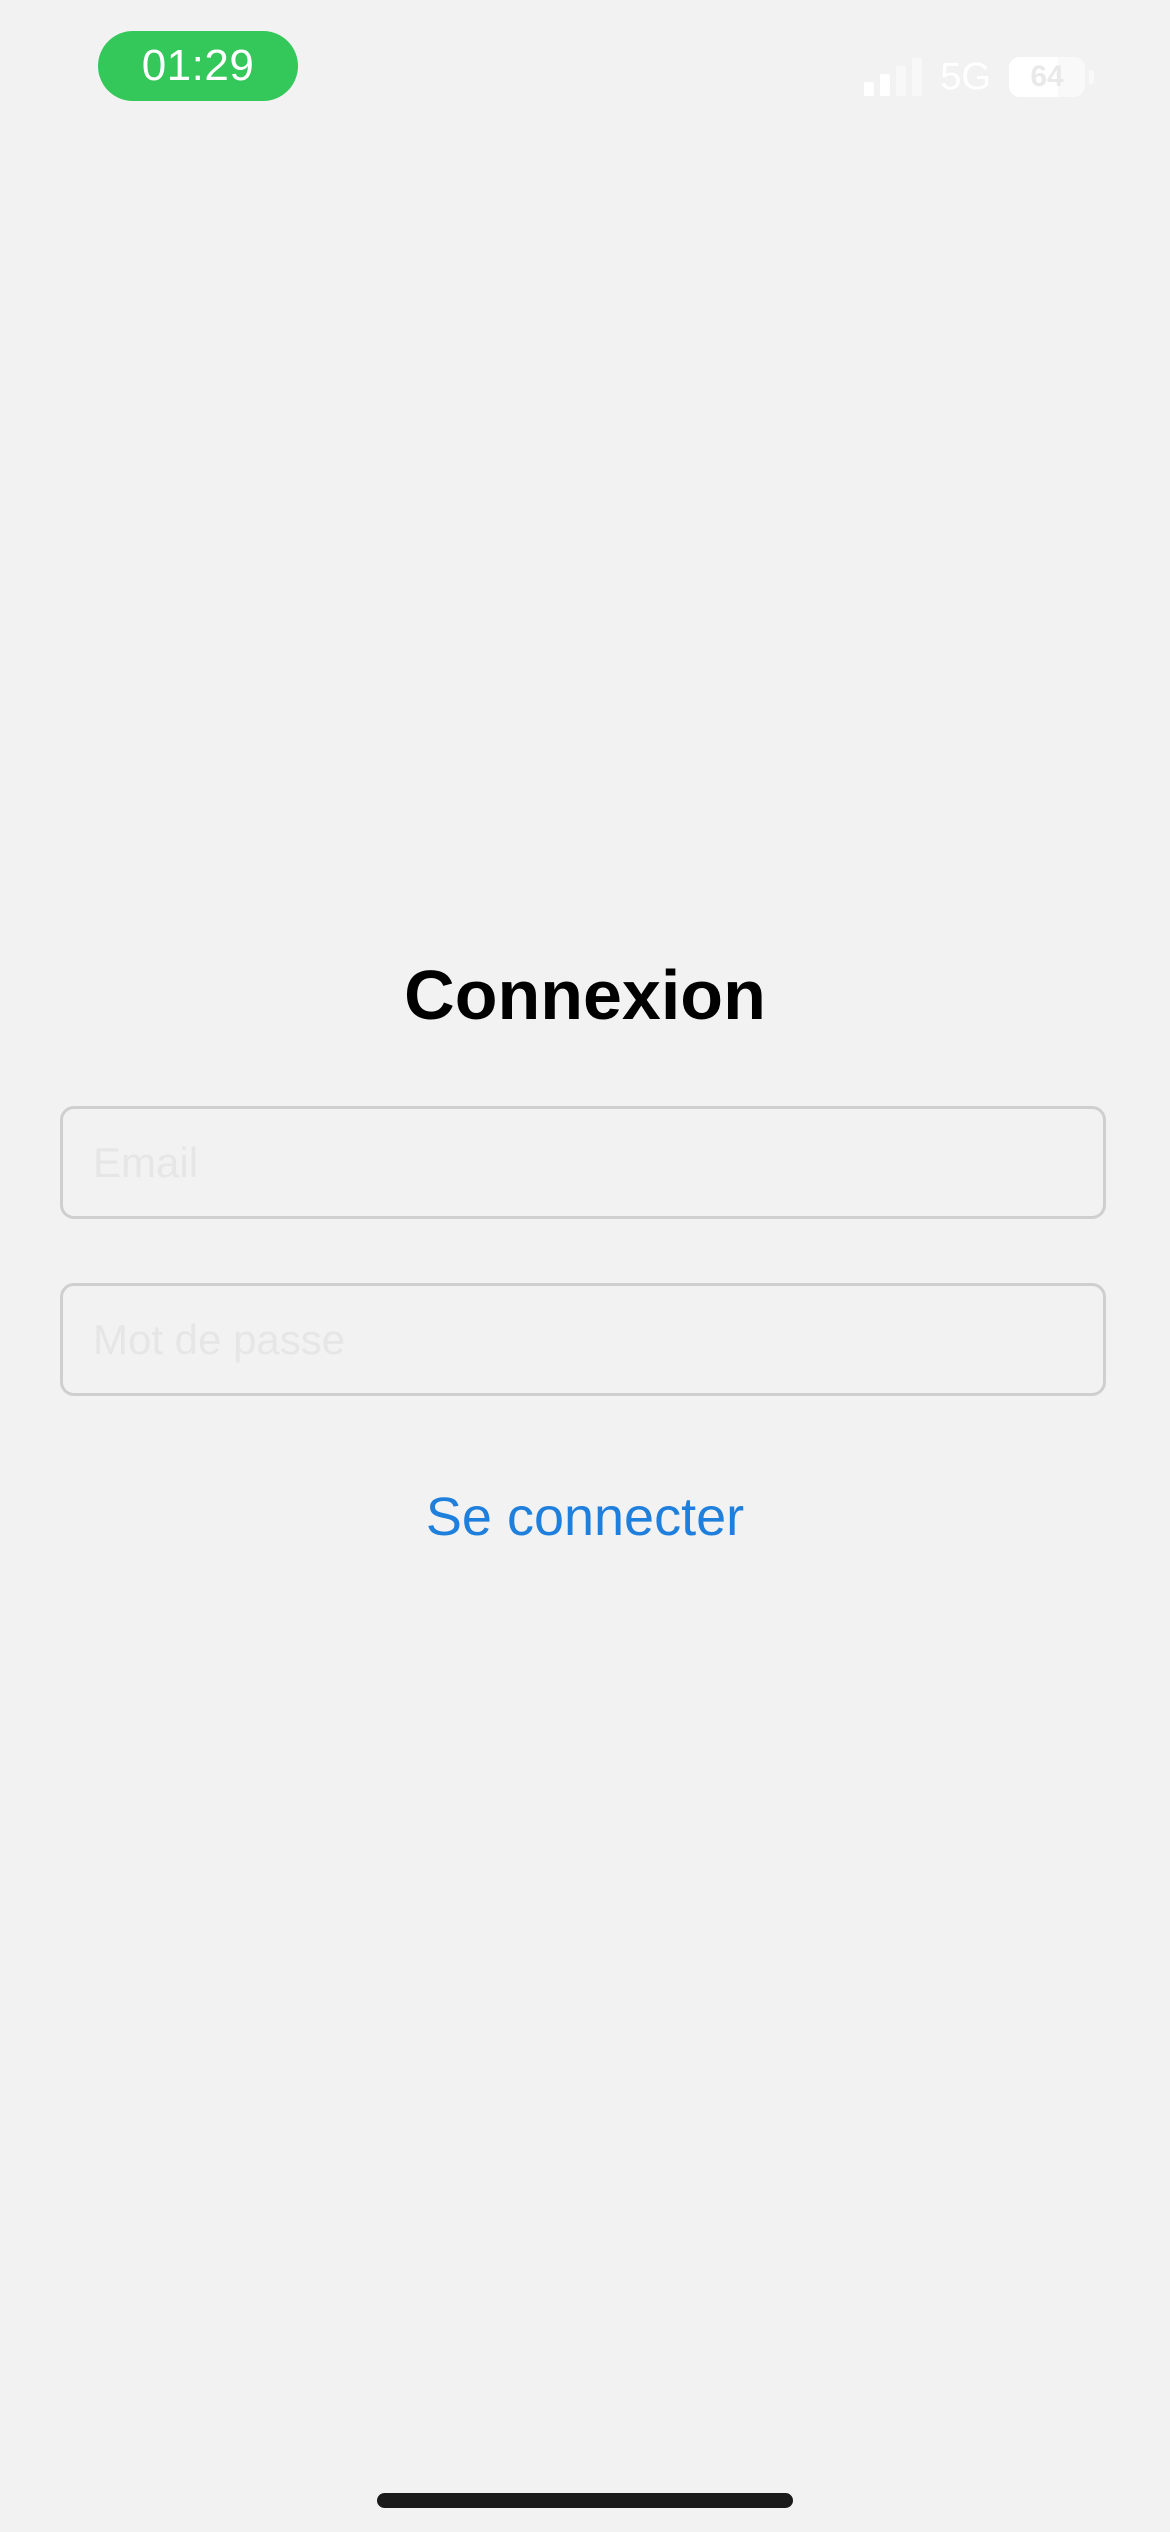 This screenshot has width=1170, height=2532. What do you see at coordinates (1091, 77) in the screenshot?
I see `battery-cap` at bounding box center [1091, 77].